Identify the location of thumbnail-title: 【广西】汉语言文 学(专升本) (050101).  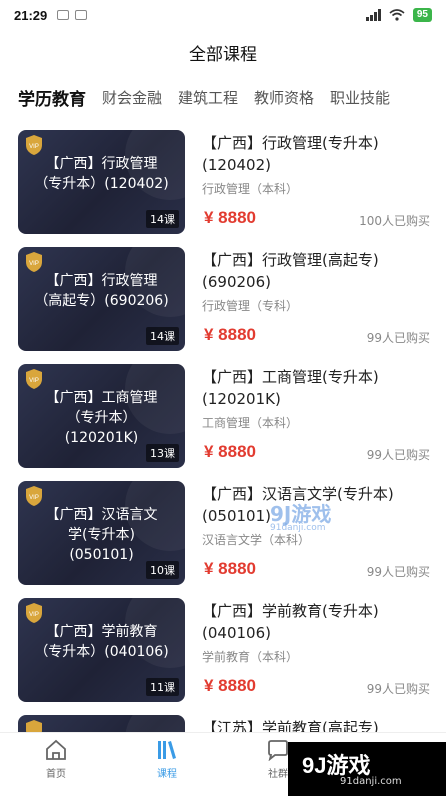
(101, 535).